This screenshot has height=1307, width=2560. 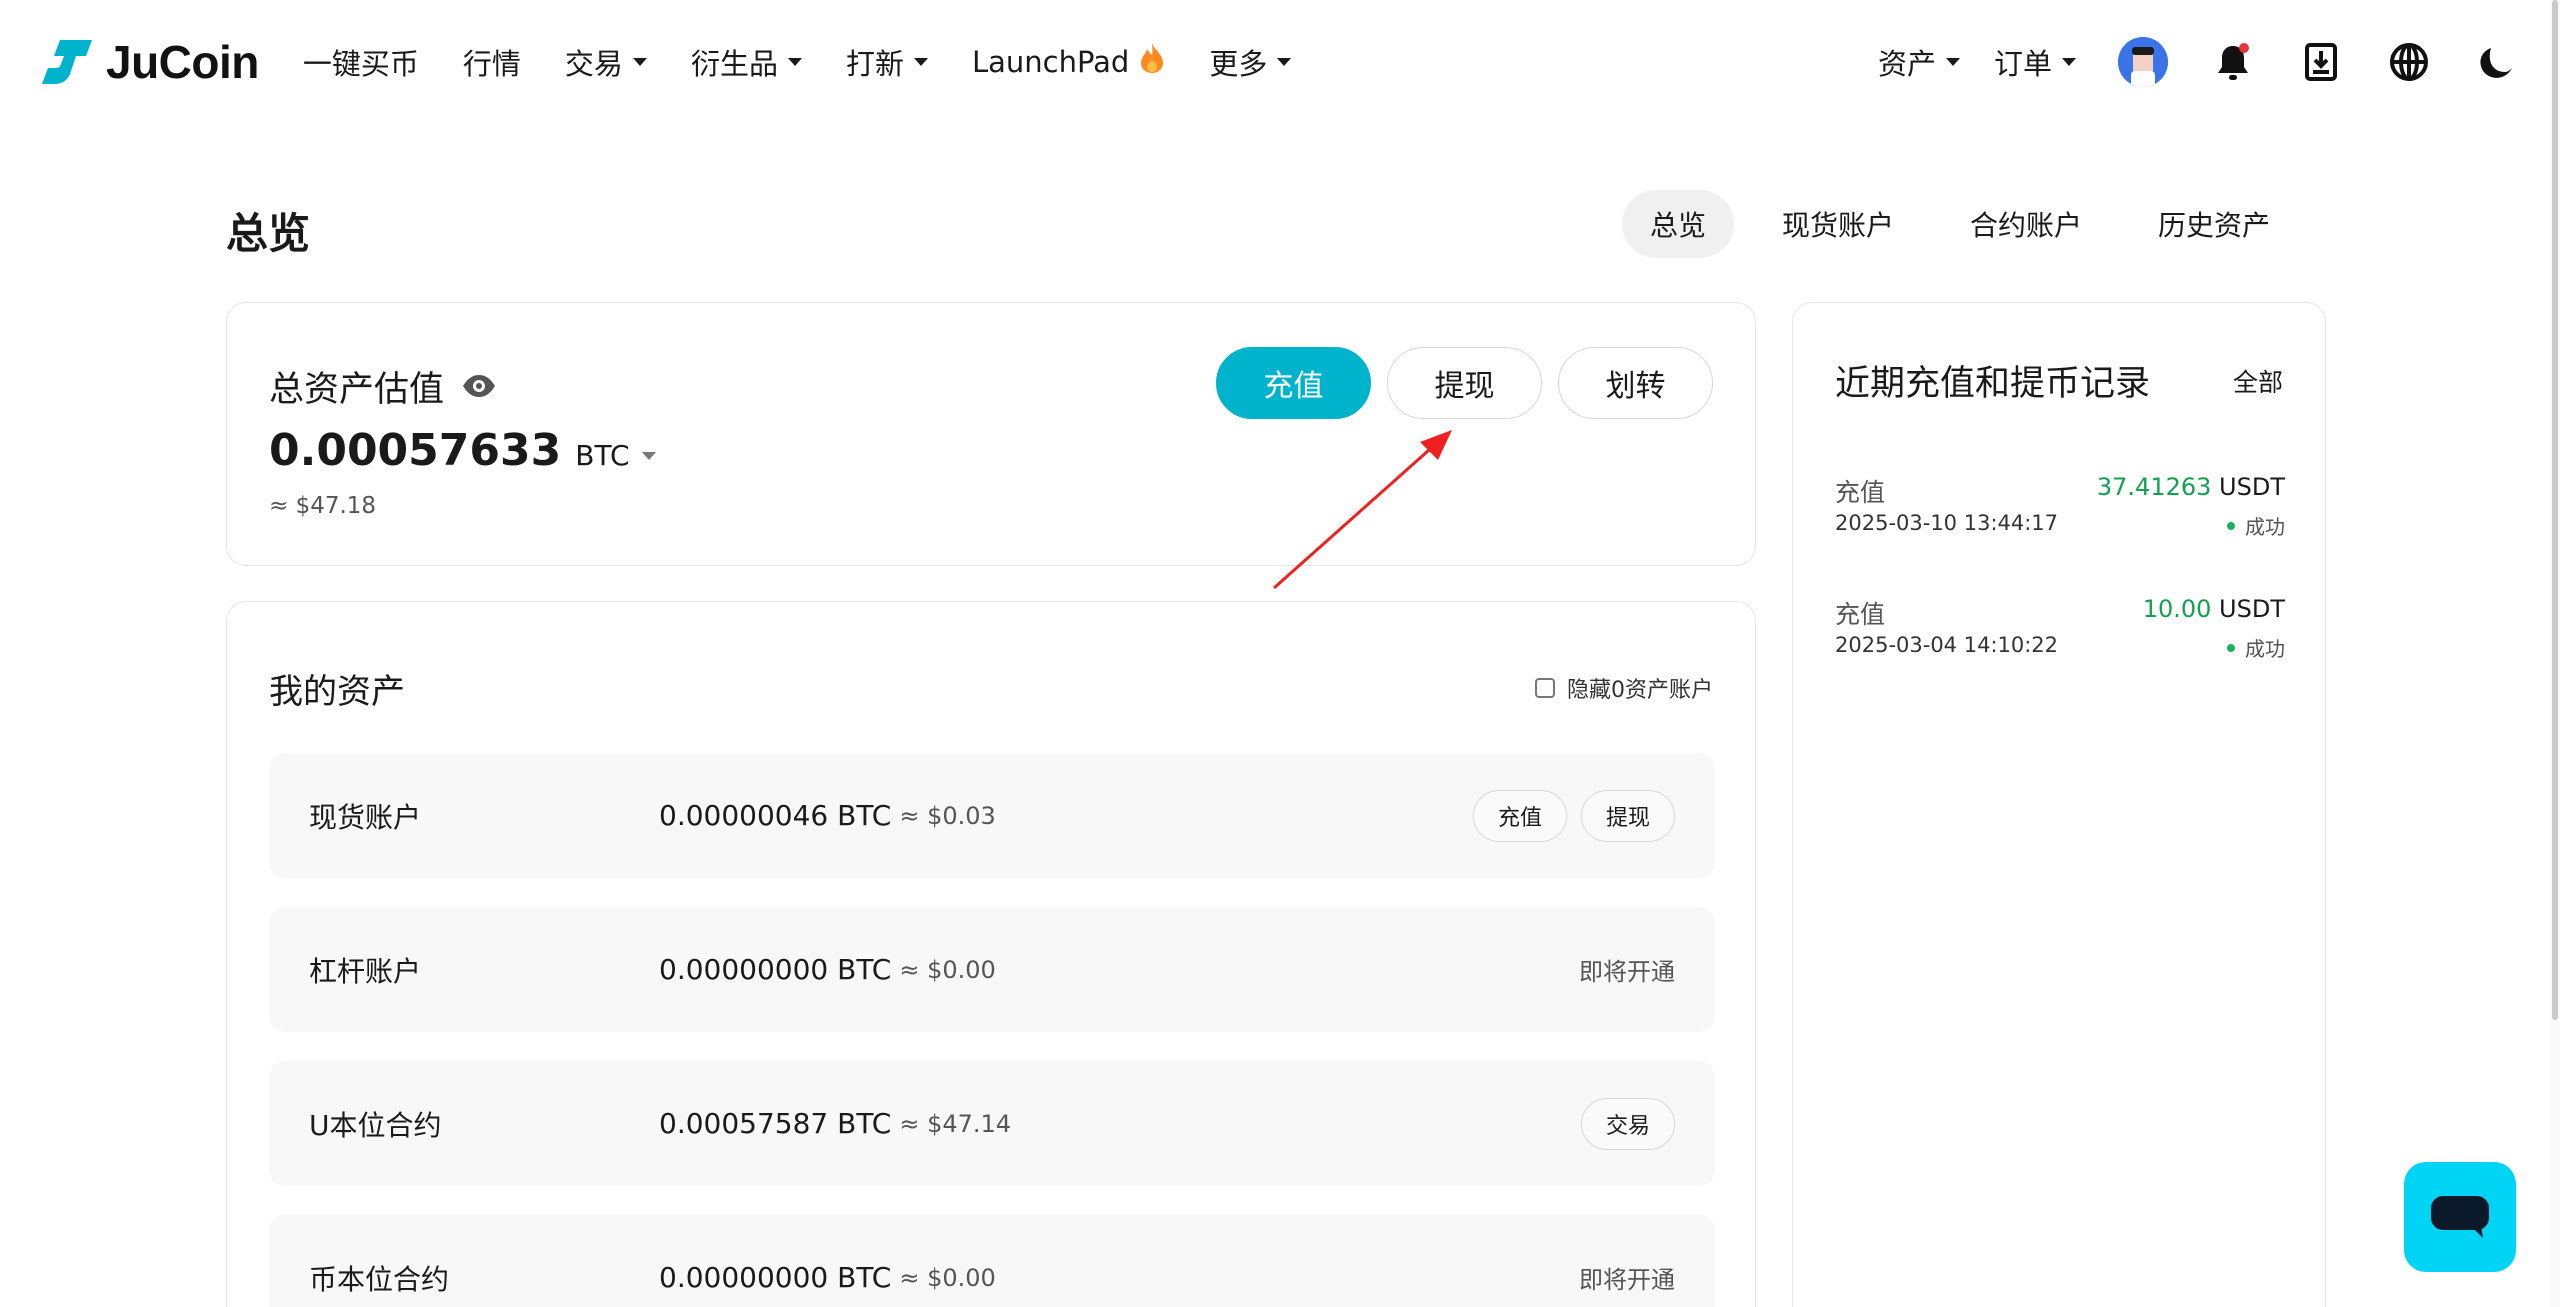 I want to click on asset-name: 杠杆账户, so click(x=365, y=971).